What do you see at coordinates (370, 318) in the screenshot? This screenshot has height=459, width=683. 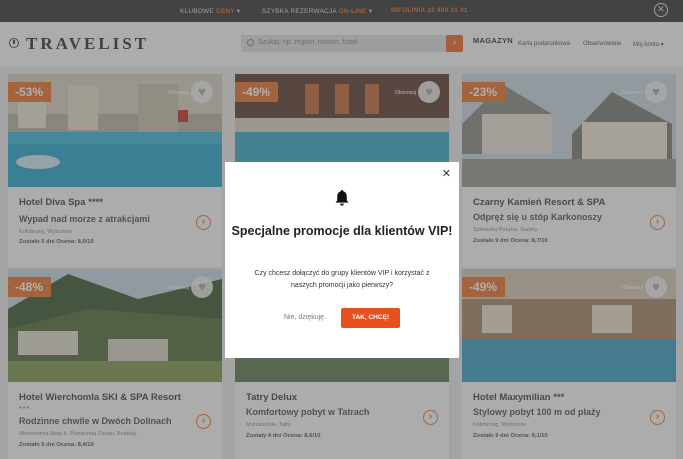 I see `accept-button: TAK, CHCĘ!` at bounding box center [370, 318].